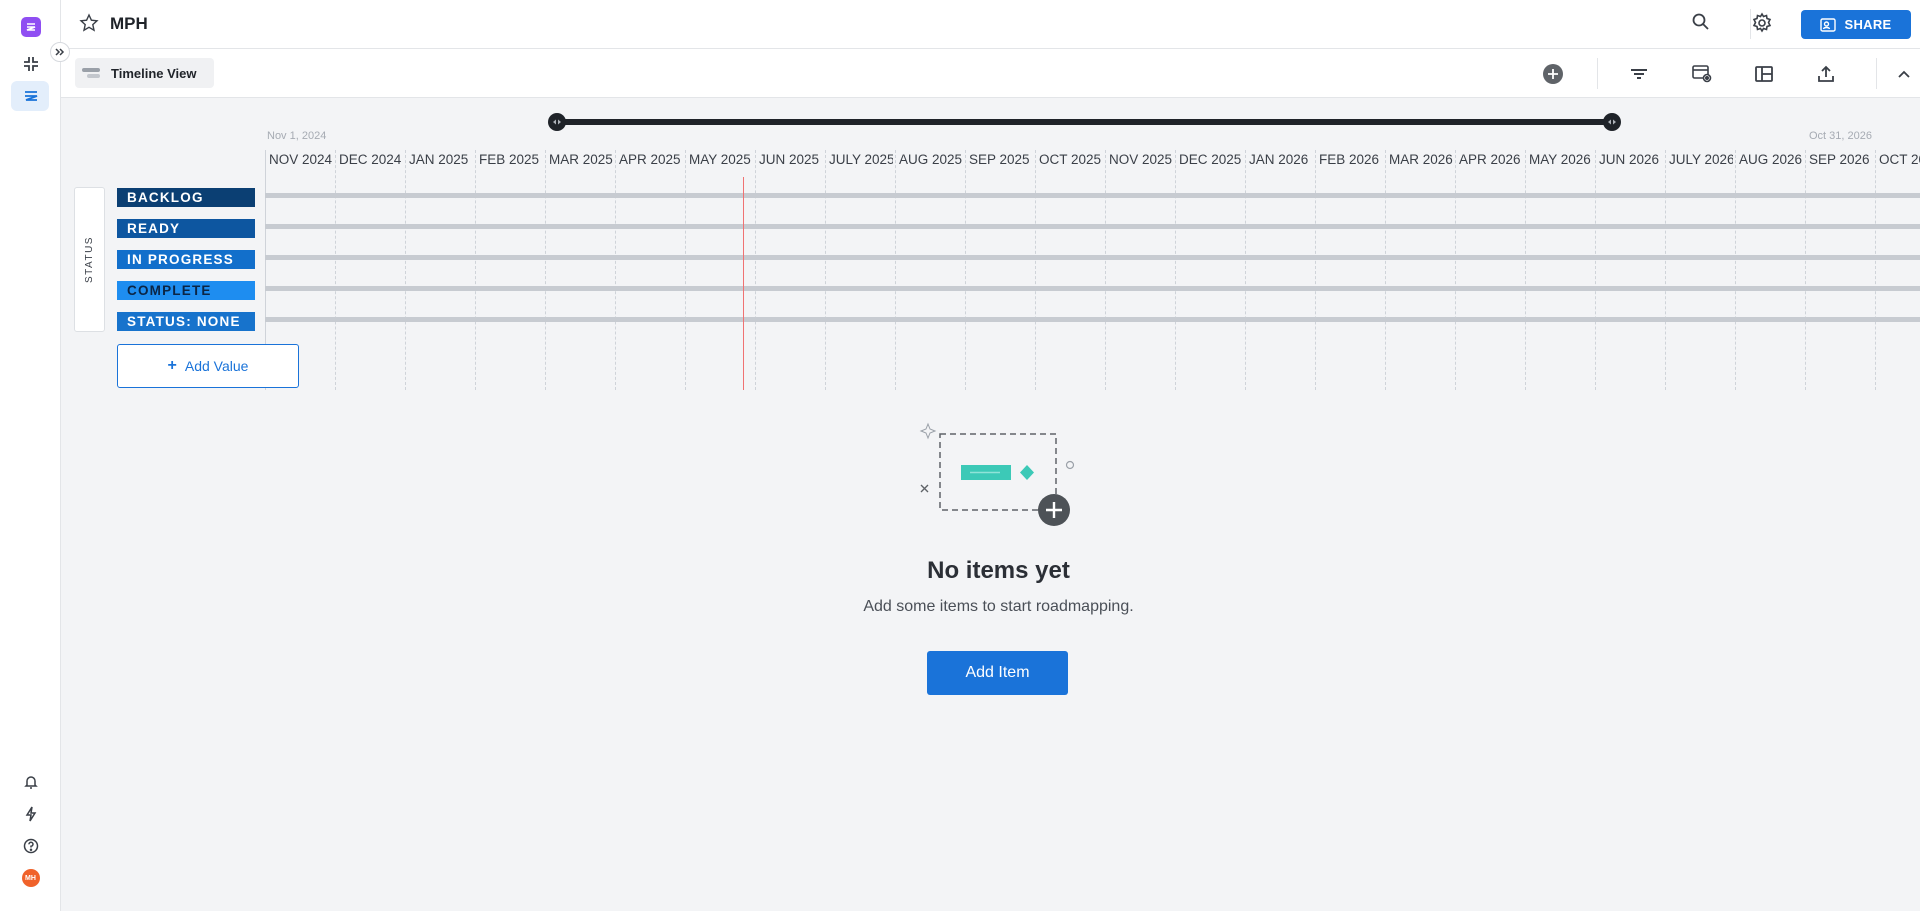 This screenshot has height=911, width=1920. What do you see at coordinates (650, 270) in the screenshot?
I see `month-column: APR 2025` at bounding box center [650, 270].